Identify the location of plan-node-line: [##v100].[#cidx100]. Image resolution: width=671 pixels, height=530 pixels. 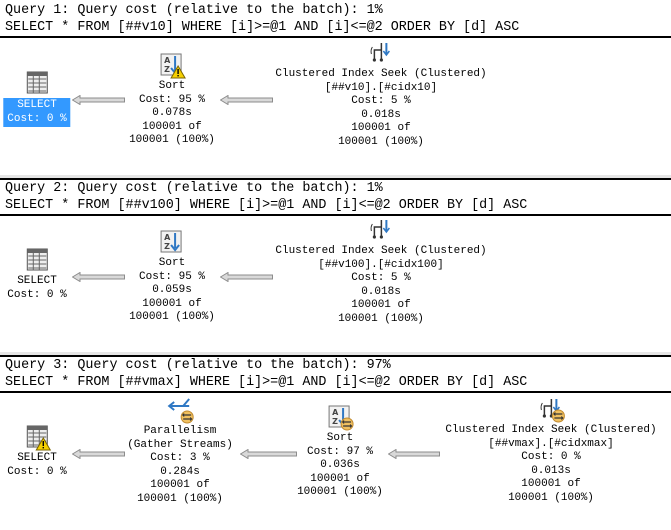
(381, 264).